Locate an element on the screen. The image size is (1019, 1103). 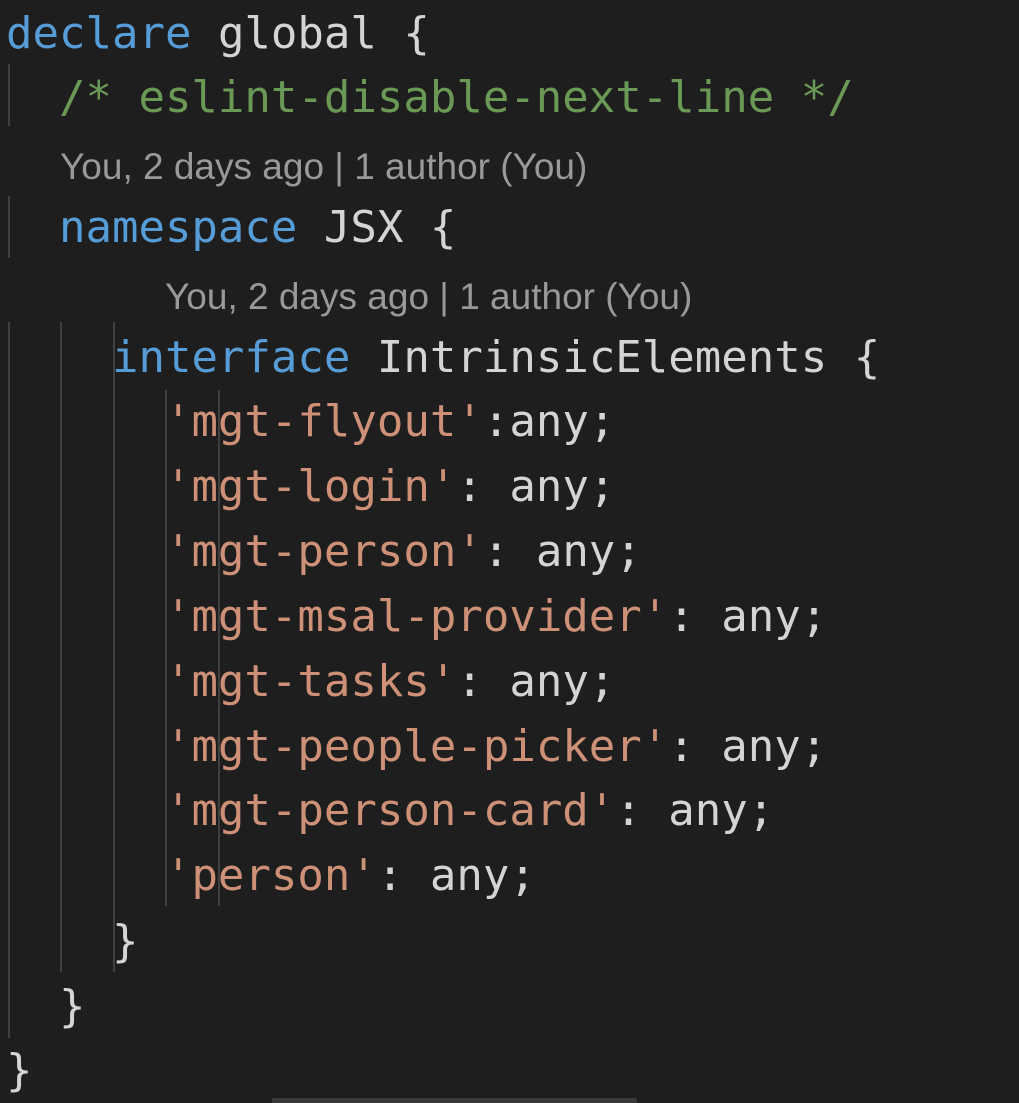
property-key: 'person' is located at coordinates (270, 875).